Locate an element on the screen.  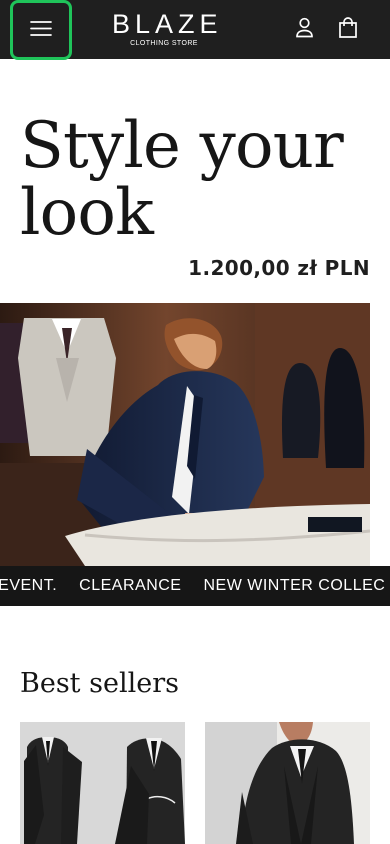
brand-logo: BLAZE CLOTHING STORE is located at coordinates (167, 30).